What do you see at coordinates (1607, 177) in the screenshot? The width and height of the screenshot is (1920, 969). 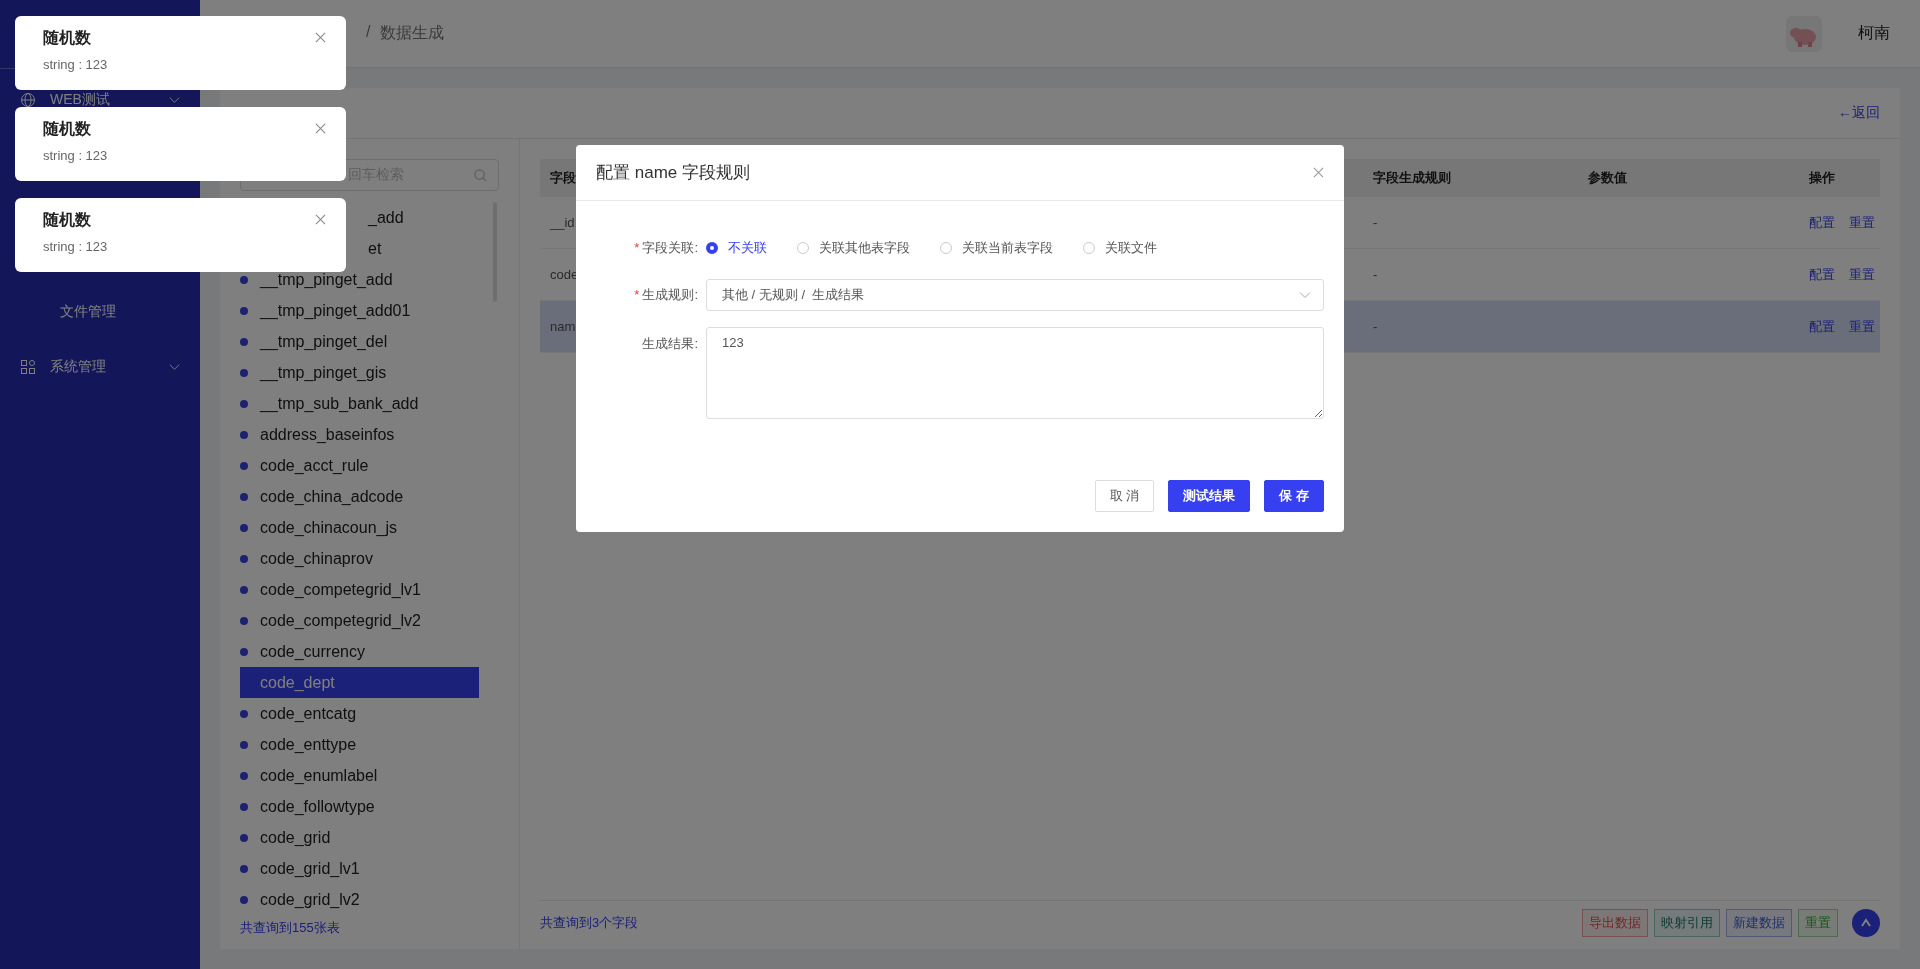 I see `column-header: 参数值` at bounding box center [1607, 177].